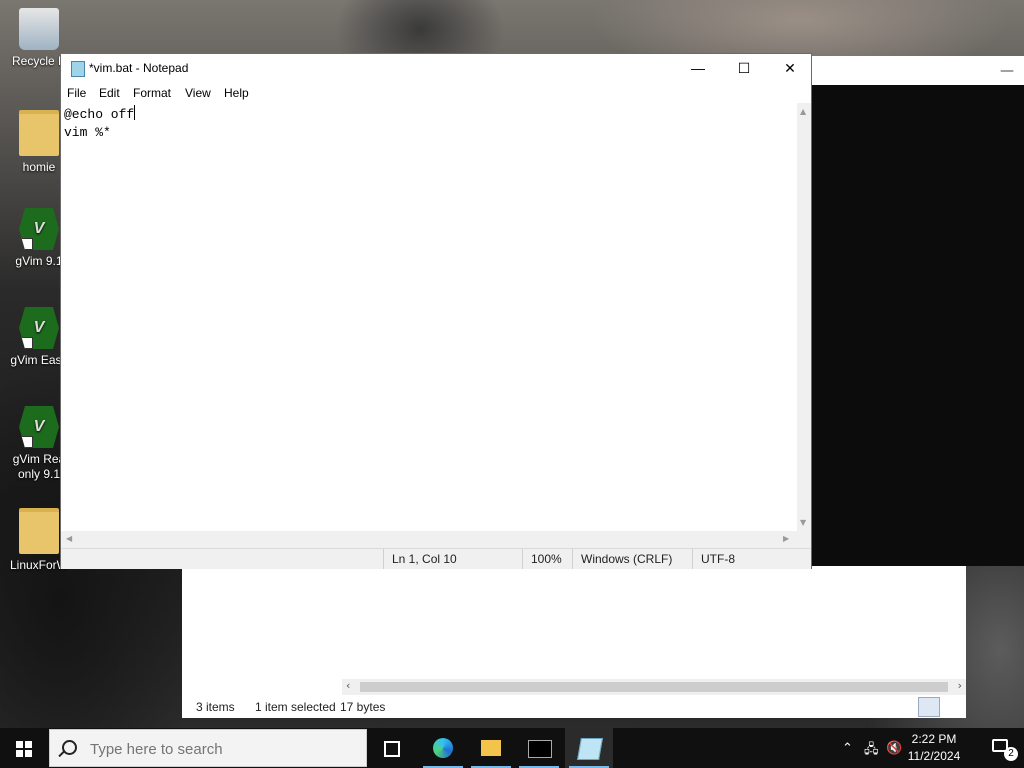 The width and height of the screenshot is (1024, 768). I want to click on taskbar-terminal, so click(539, 748).